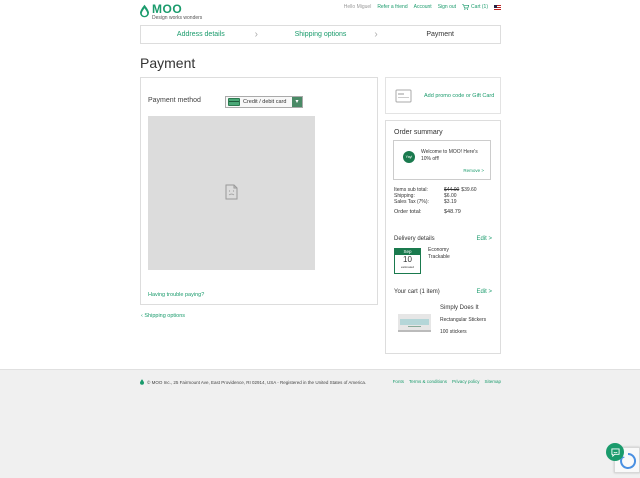 The height and width of the screenshot is (478, 640). What do you see at coordinates (177, 18) in the screenshot?
I see `brand-tagline: Design works wonders` at bounding box center [177, 18].